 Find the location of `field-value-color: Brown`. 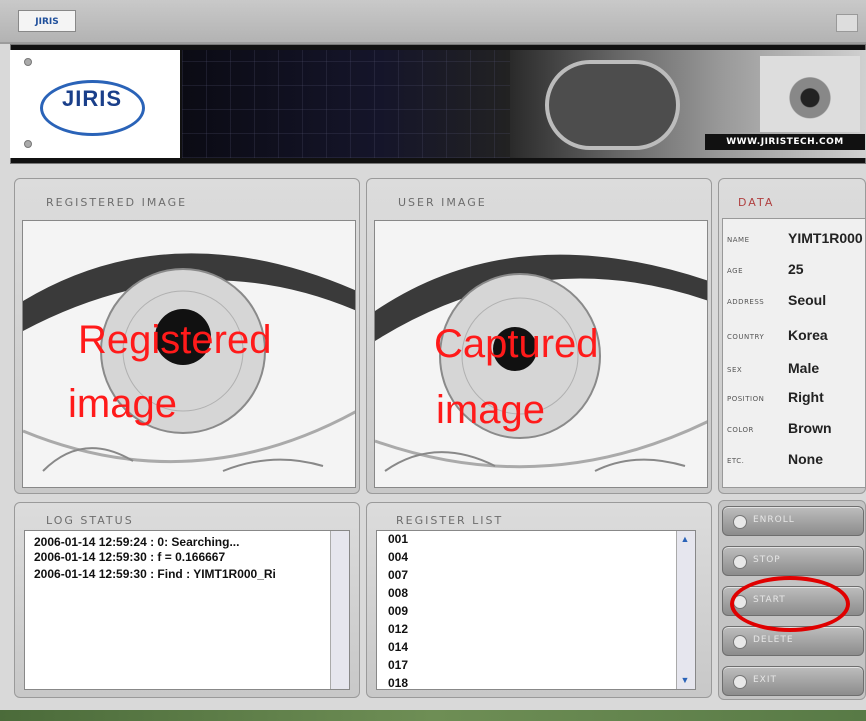

field-value-color: Brown is located at coordinates (810, 428).